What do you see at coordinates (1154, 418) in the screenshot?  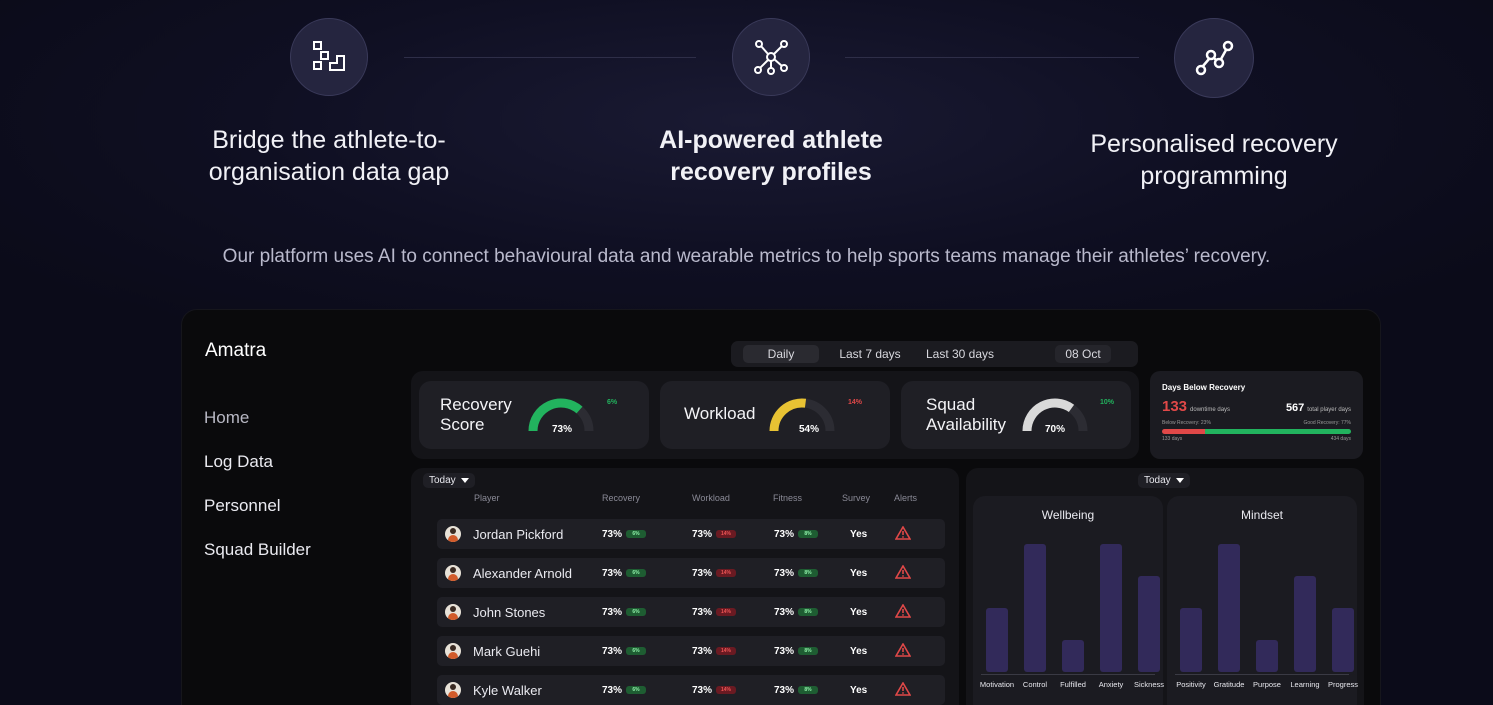 I see `trend-up-icon: 10%` at bounding box center [1154, 418].